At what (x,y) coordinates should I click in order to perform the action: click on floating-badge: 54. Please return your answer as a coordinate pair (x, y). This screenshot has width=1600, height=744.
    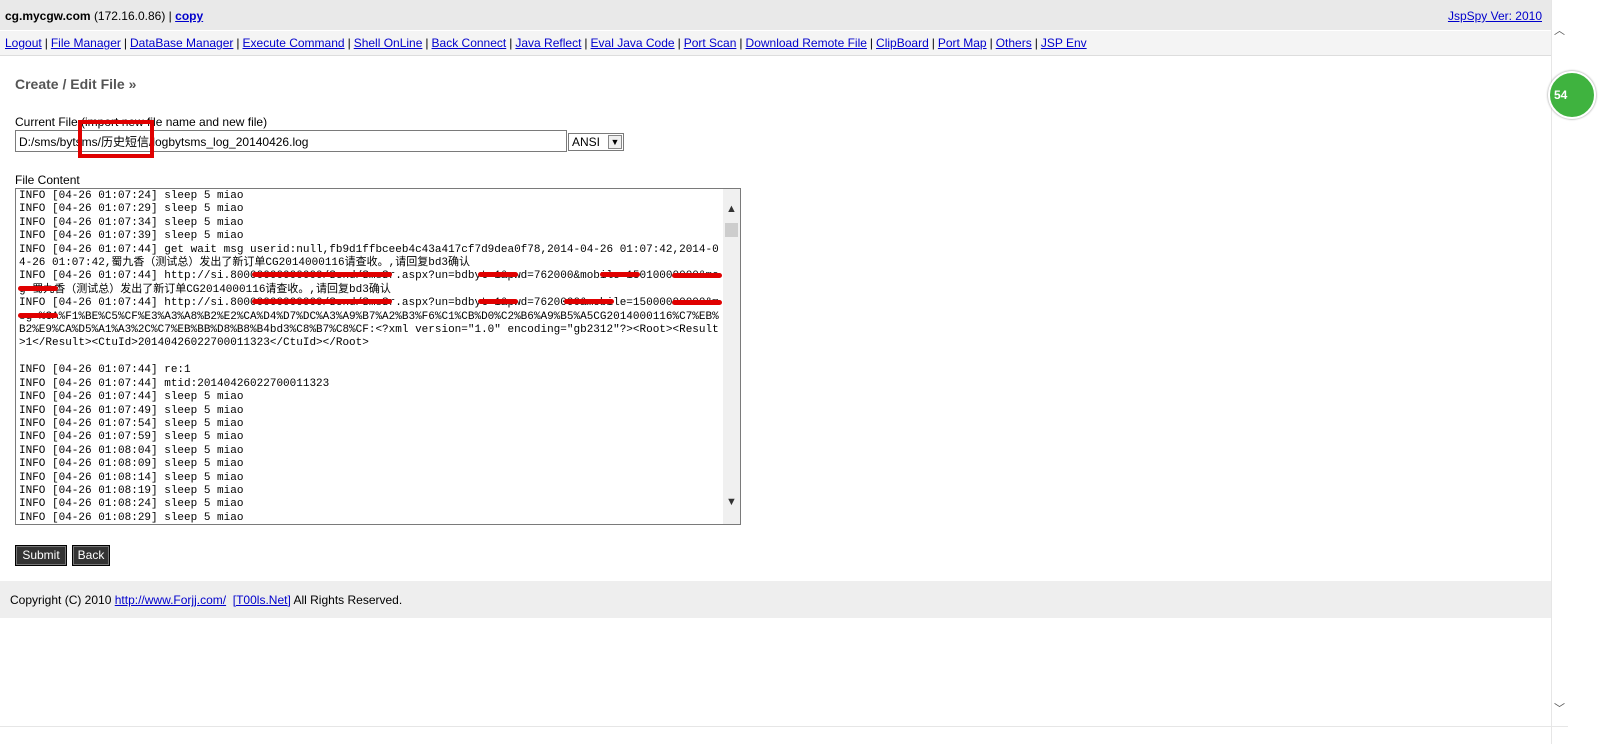
    Looking at the image, I should click on (1572, 95).